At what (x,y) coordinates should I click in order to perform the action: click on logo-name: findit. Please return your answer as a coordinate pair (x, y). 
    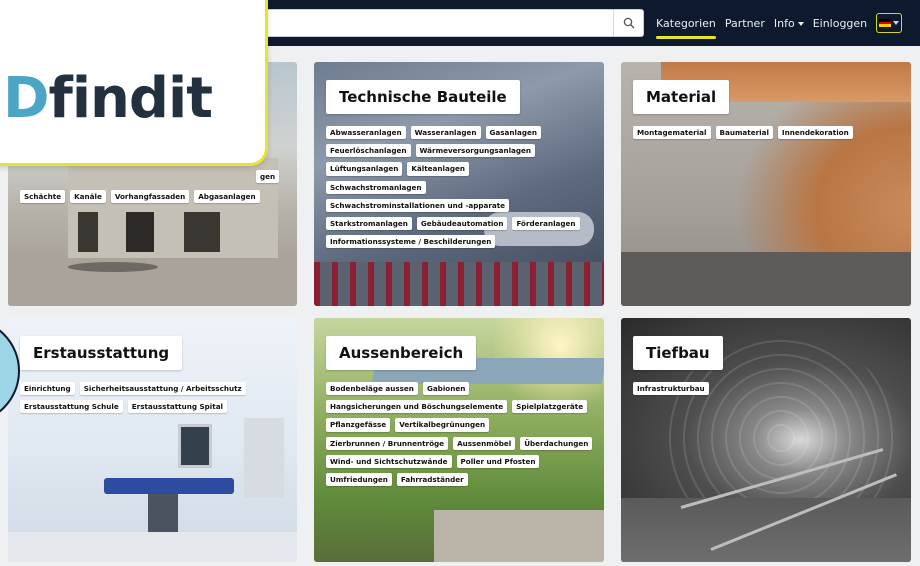
    Looking at the image, I should click on (130, 98).